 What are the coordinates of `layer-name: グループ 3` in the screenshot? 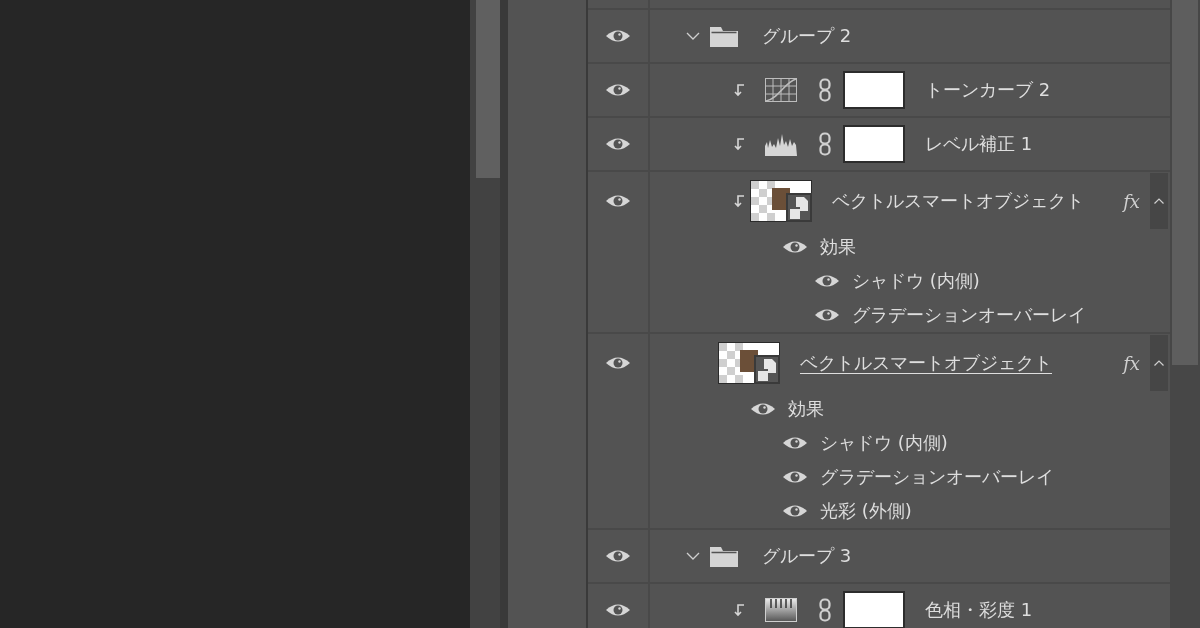 It's located at (807, 556).